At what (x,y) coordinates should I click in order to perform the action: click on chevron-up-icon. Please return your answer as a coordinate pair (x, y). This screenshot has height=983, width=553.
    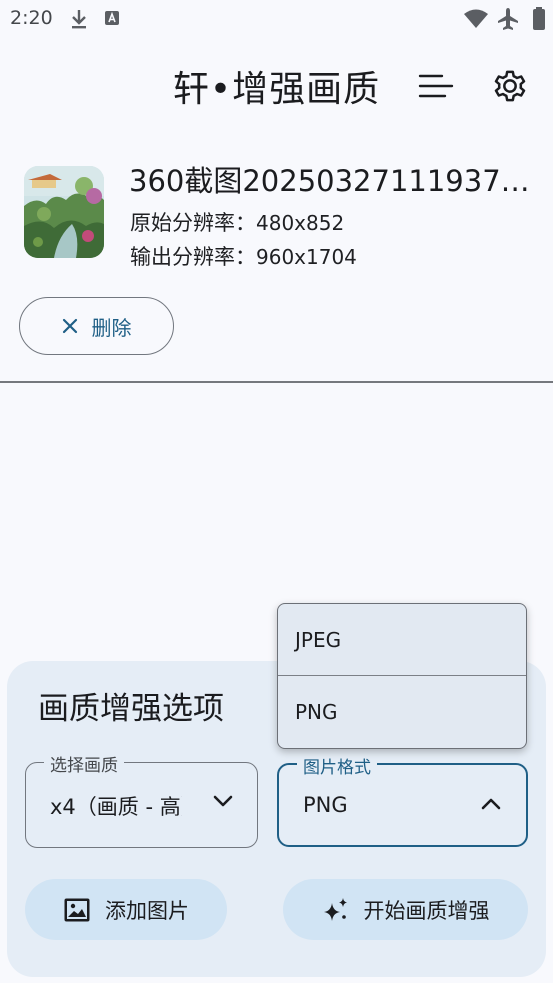
    Looking at the image, I should click on (491, 804).